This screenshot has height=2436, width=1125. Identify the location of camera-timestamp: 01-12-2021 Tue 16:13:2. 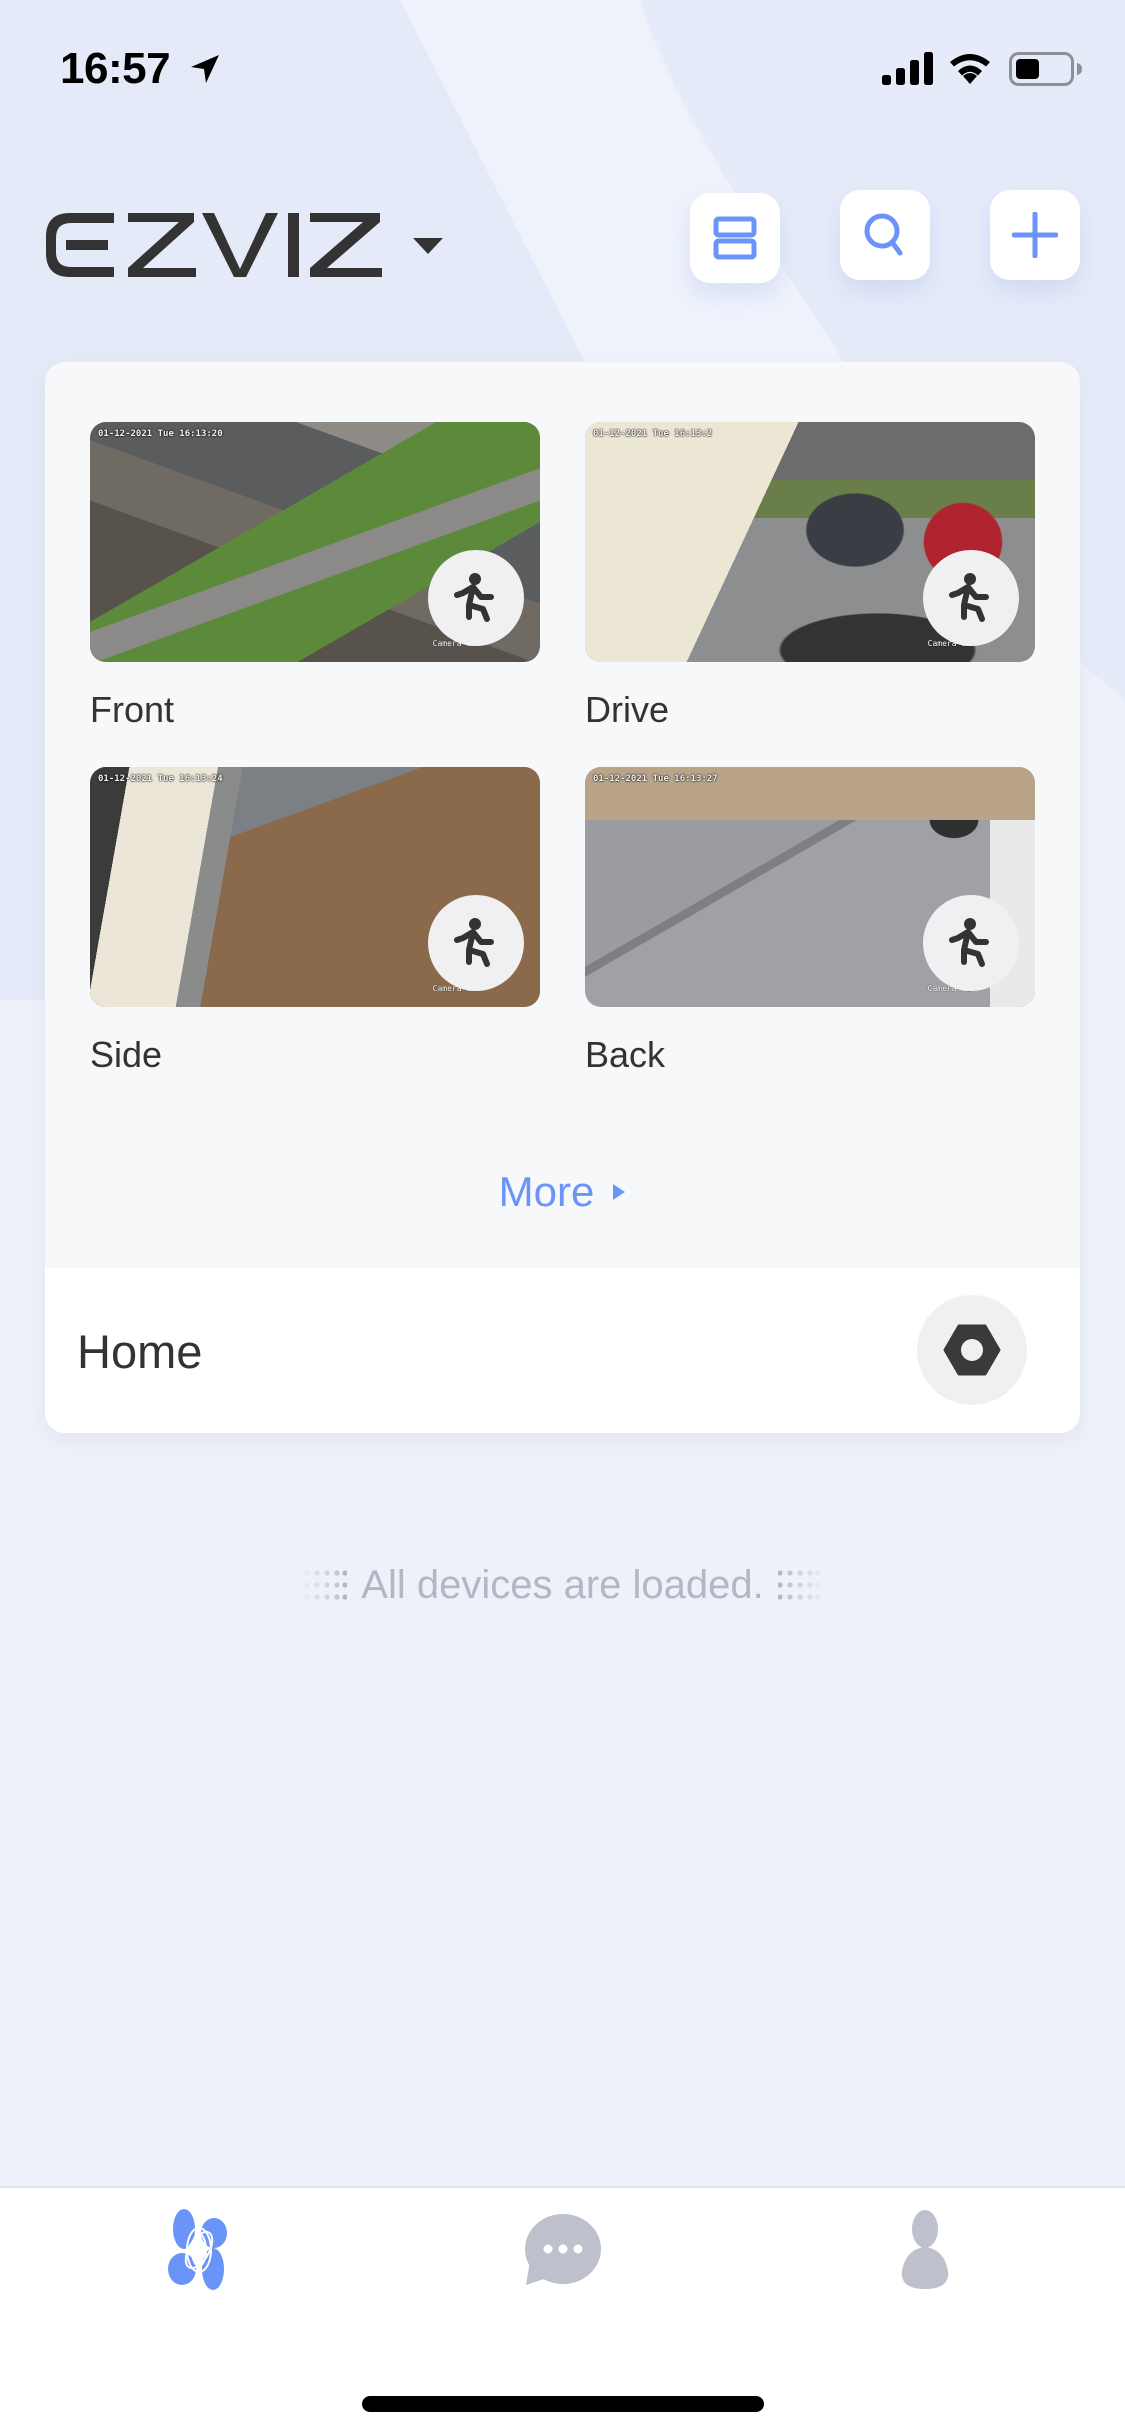
(653, 434).